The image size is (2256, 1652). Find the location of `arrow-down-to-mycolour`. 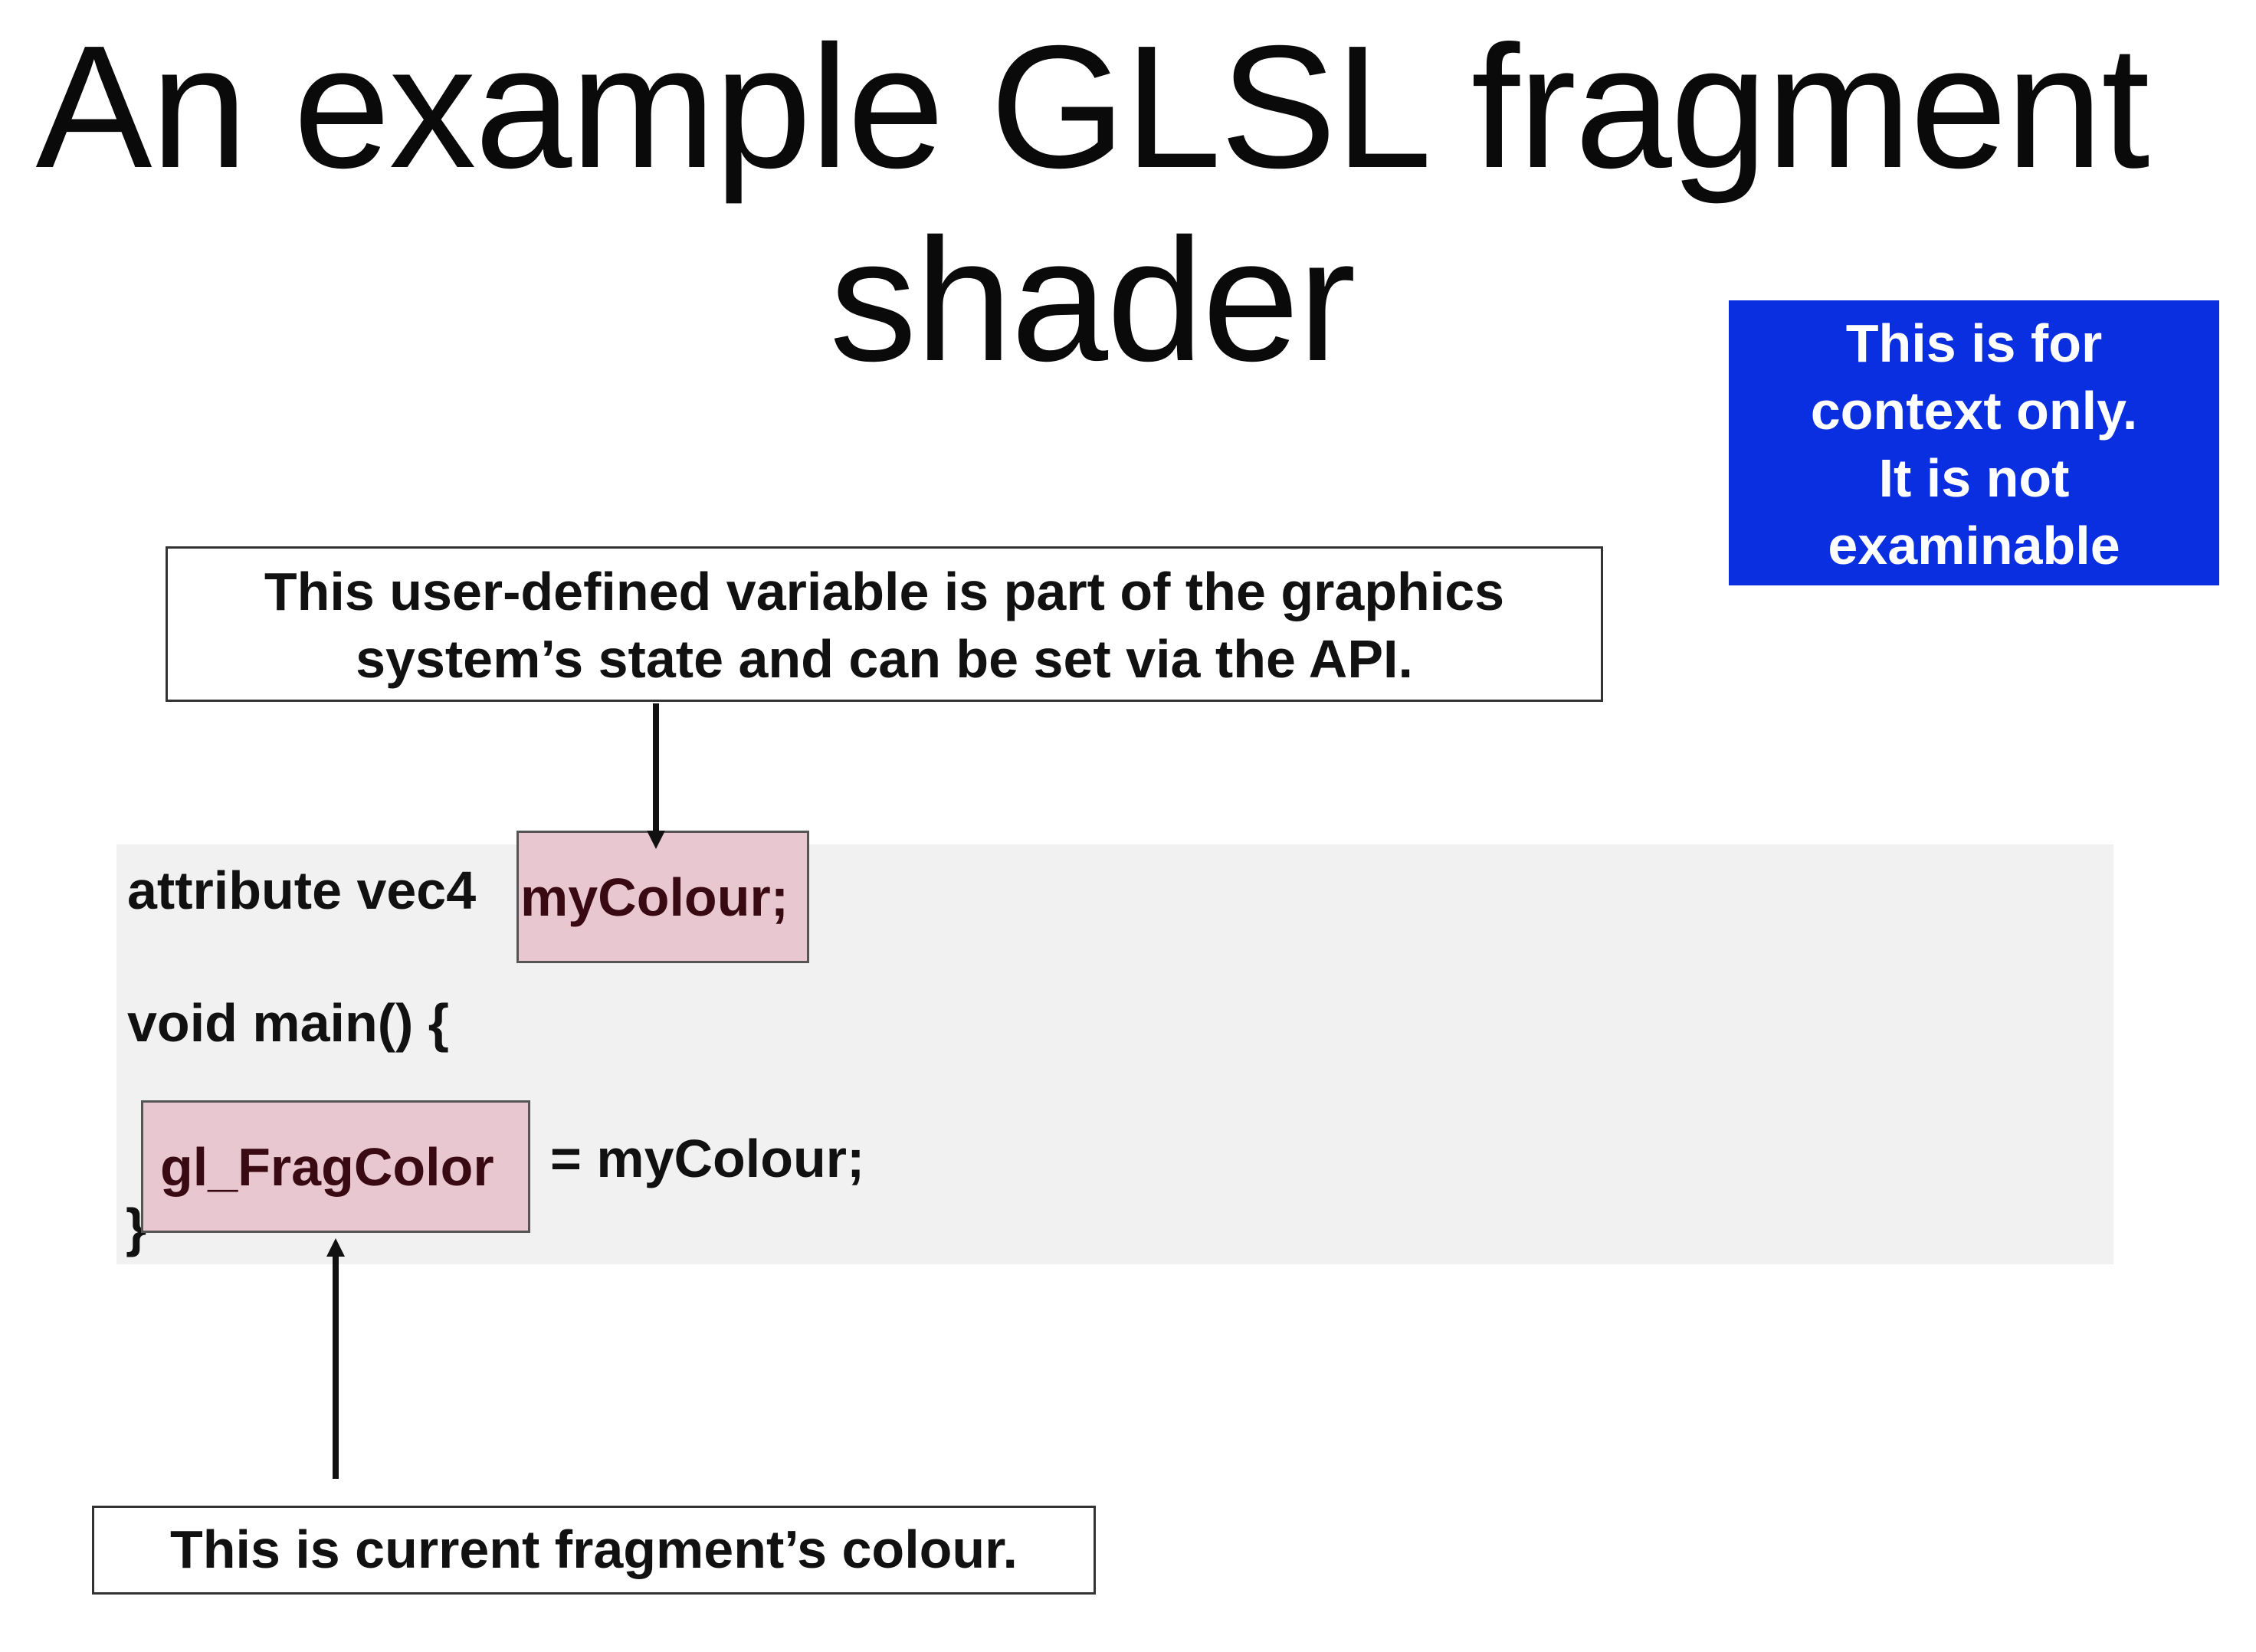

arrow-down-to-mycolour is located at coordinates (656, 776).